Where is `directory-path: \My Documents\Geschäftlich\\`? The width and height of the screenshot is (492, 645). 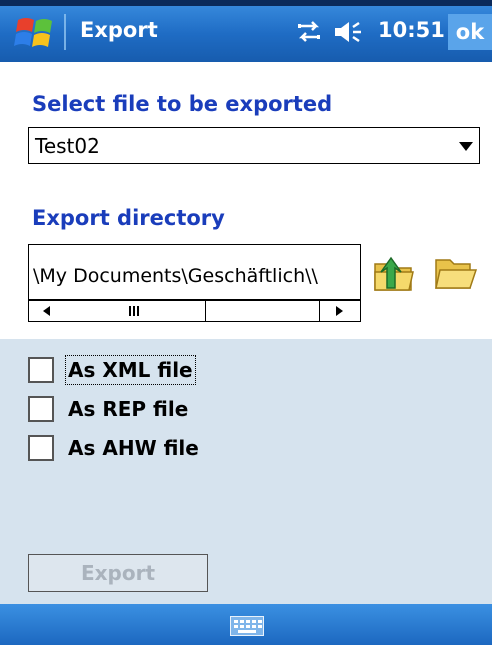 directory-path: \My Documents\Geschäftlich\\ is located at coordinates (175, 276).